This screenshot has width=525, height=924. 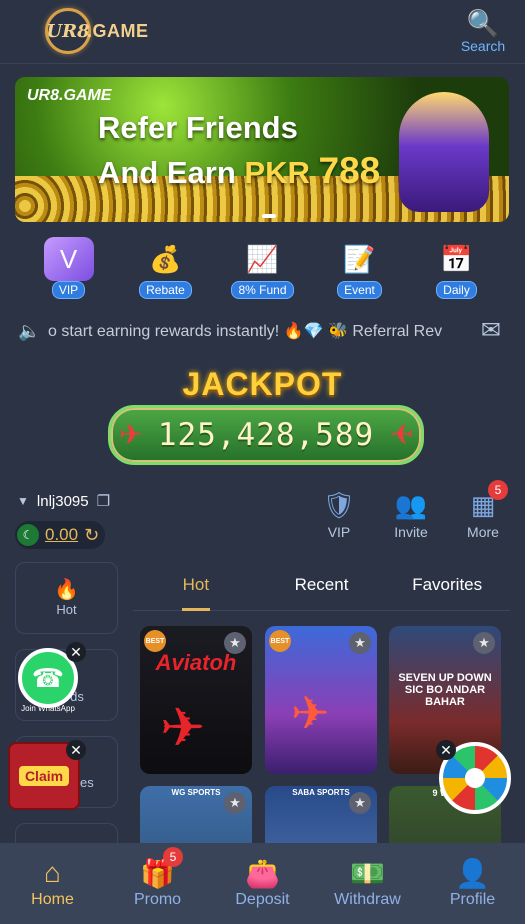 What do you see at coordinates (68, 31) in the screenshot?
I see `logo-mark: UR8` at bounding box center [68, 31].